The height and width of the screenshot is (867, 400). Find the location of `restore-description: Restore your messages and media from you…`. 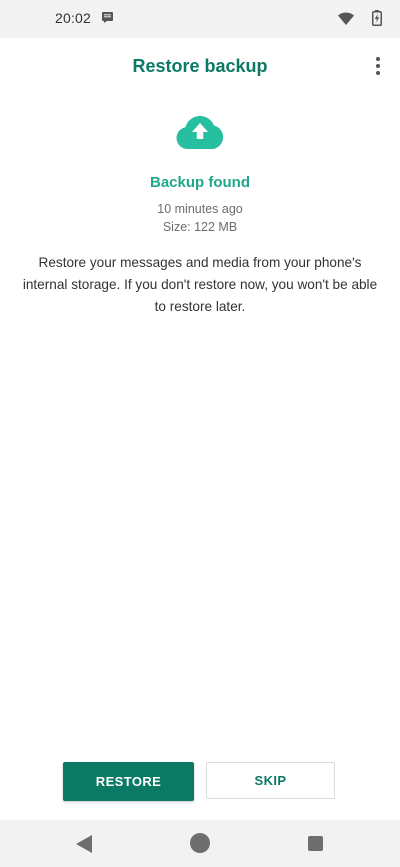

restore-description: Restore your messages and media from you… is located at coordinates (200, 284).